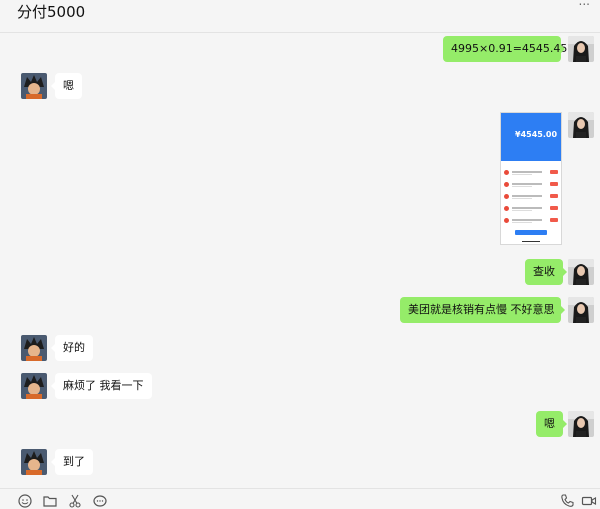 This screenshot has height=509, width=600. I want to click on message-bubble-outgoing: 嗯, so click(551, 424).